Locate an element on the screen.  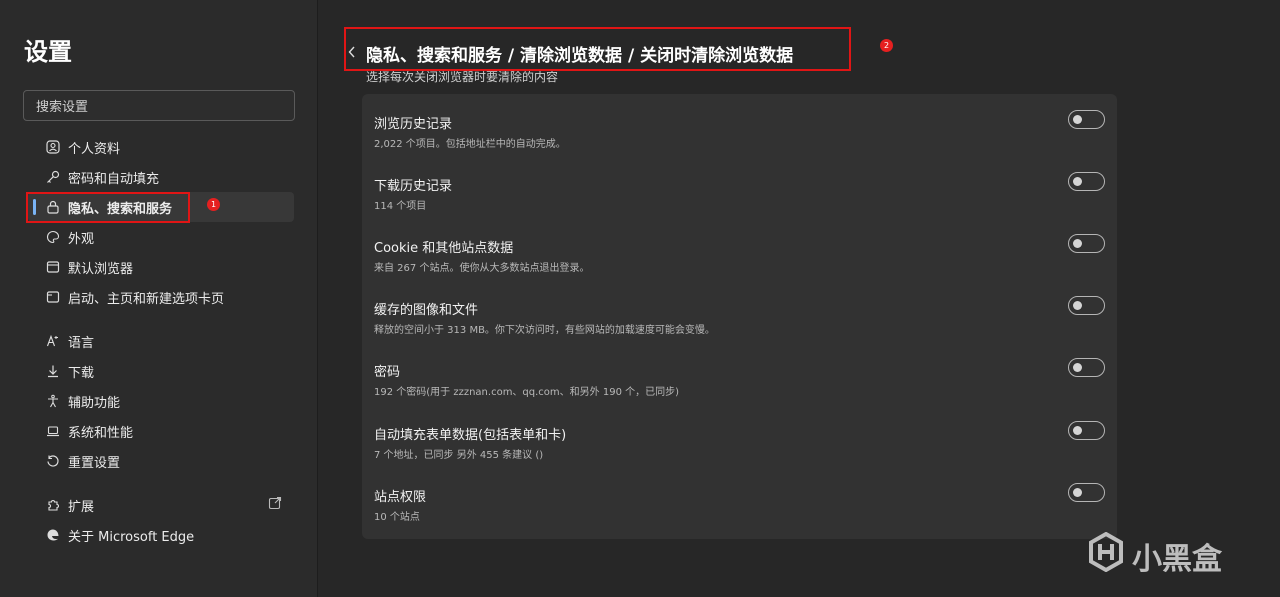
cached-images-toggle is located at coordinates (1086, 305).